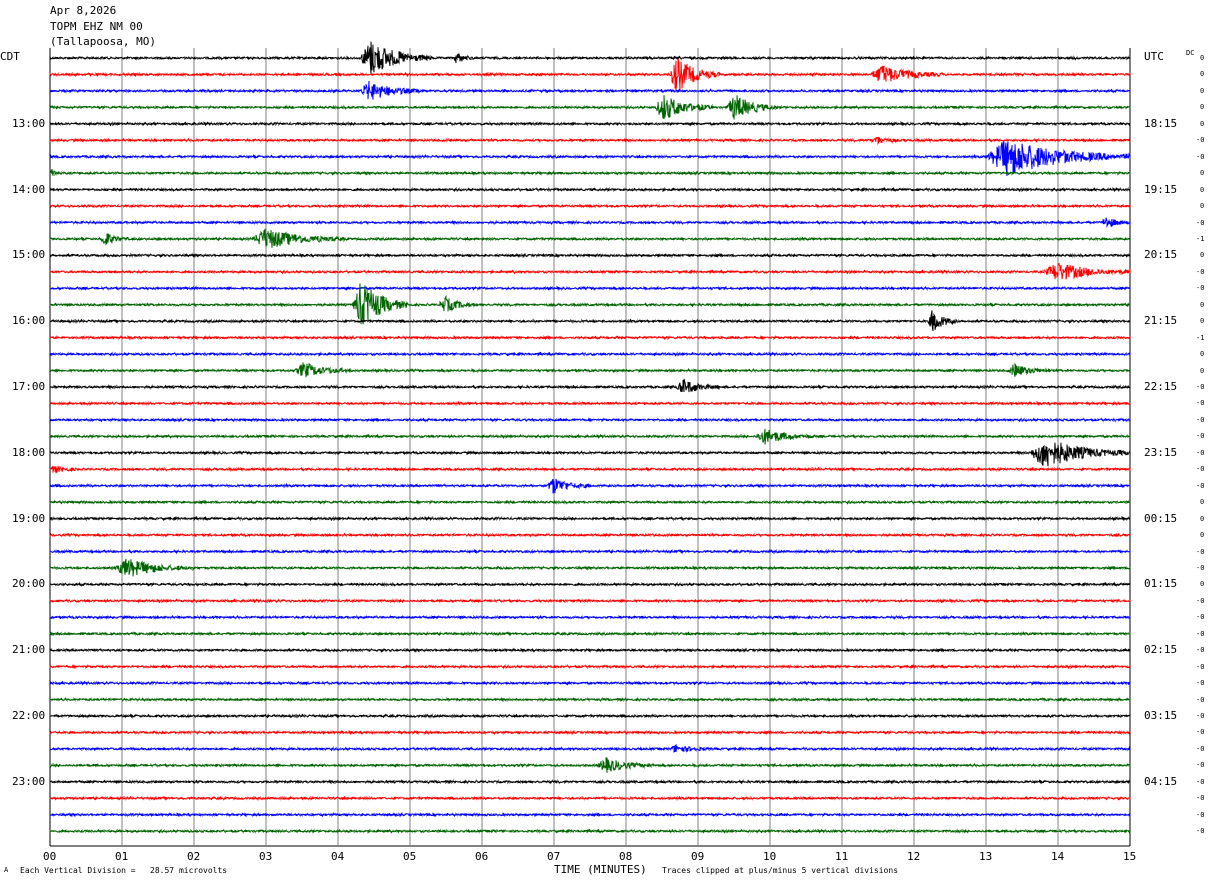 This screenshot has height=886, width=1210. Describe the element at coordinates (266, 856) in the screenshot. I see `x-tick-label: 03` at that location.